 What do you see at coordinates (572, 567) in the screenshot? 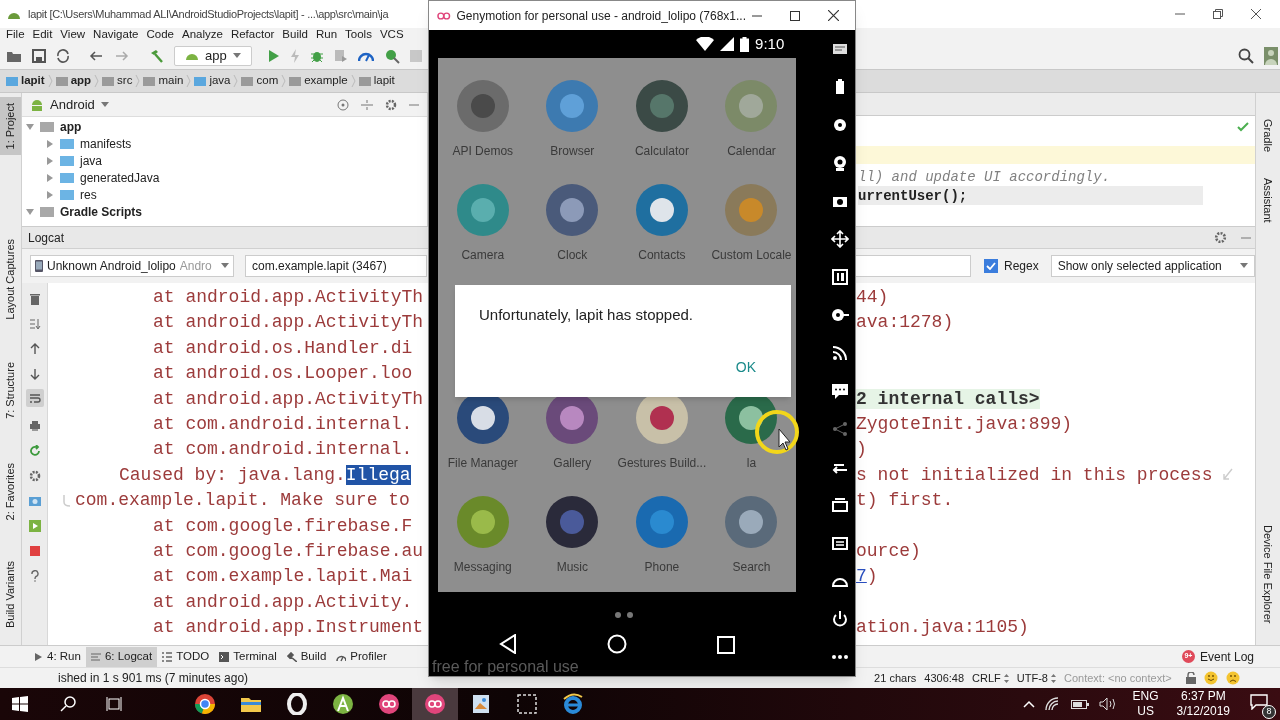
I see `app-label: Music` at bounding box center [572, 567].